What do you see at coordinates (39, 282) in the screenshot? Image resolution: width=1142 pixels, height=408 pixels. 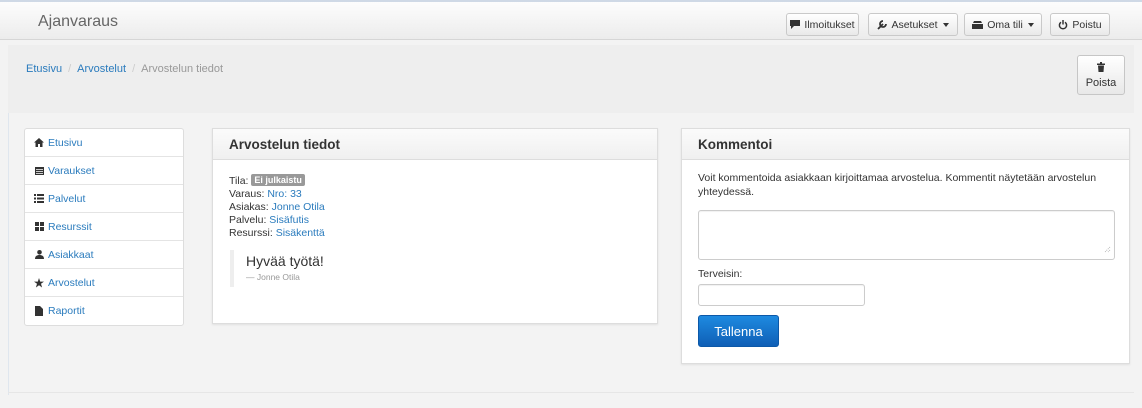 I see `star-icon` at bounding box center [39, 282].